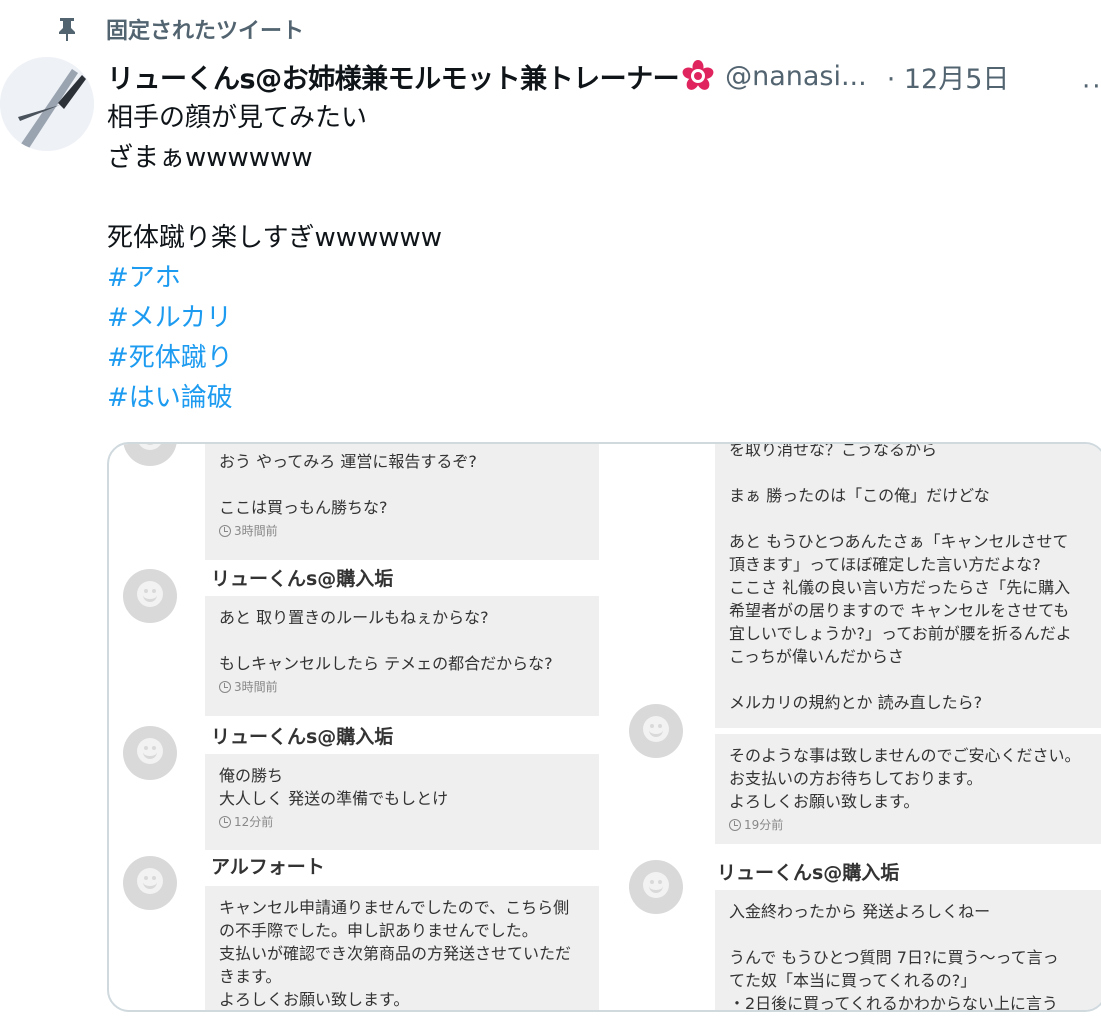 This screenshot has width=1101, height=1017. Describe the element at coordinates (900, 633) in the screenshot. I see `message-line: 宜しいでしょうか?」ってお前が腰を折るんだよ` at that location.